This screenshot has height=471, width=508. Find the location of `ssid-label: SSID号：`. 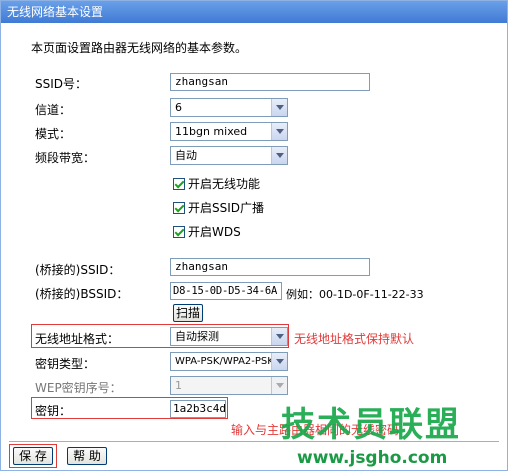

ssid-label: SSID号： is located at coordinates (61, 84).